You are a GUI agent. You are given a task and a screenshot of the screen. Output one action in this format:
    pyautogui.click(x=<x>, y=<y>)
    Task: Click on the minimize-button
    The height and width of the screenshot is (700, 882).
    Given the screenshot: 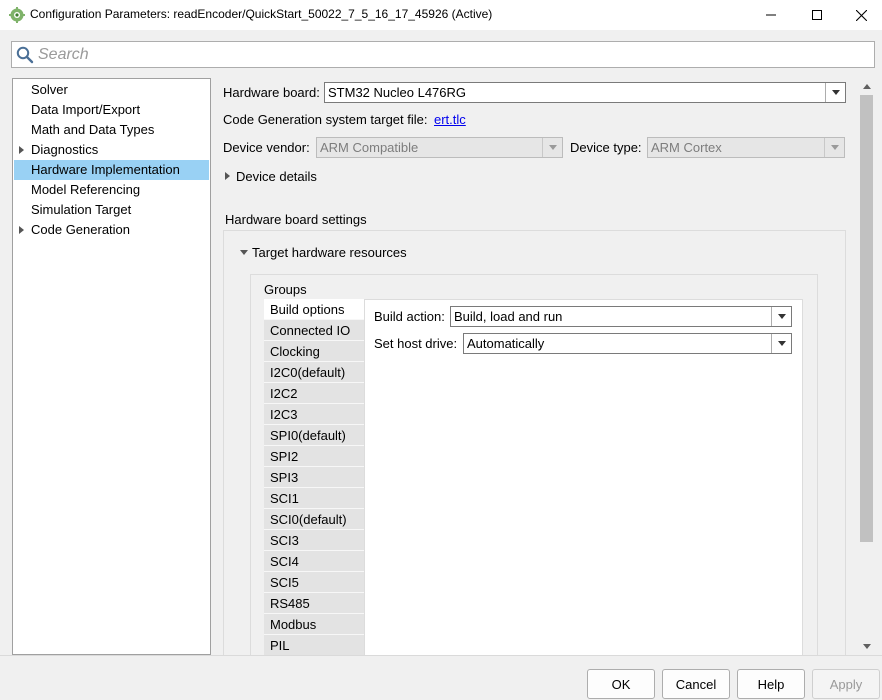 What is the action you would take?
    pyautogui.click(x=771, y=15)
    